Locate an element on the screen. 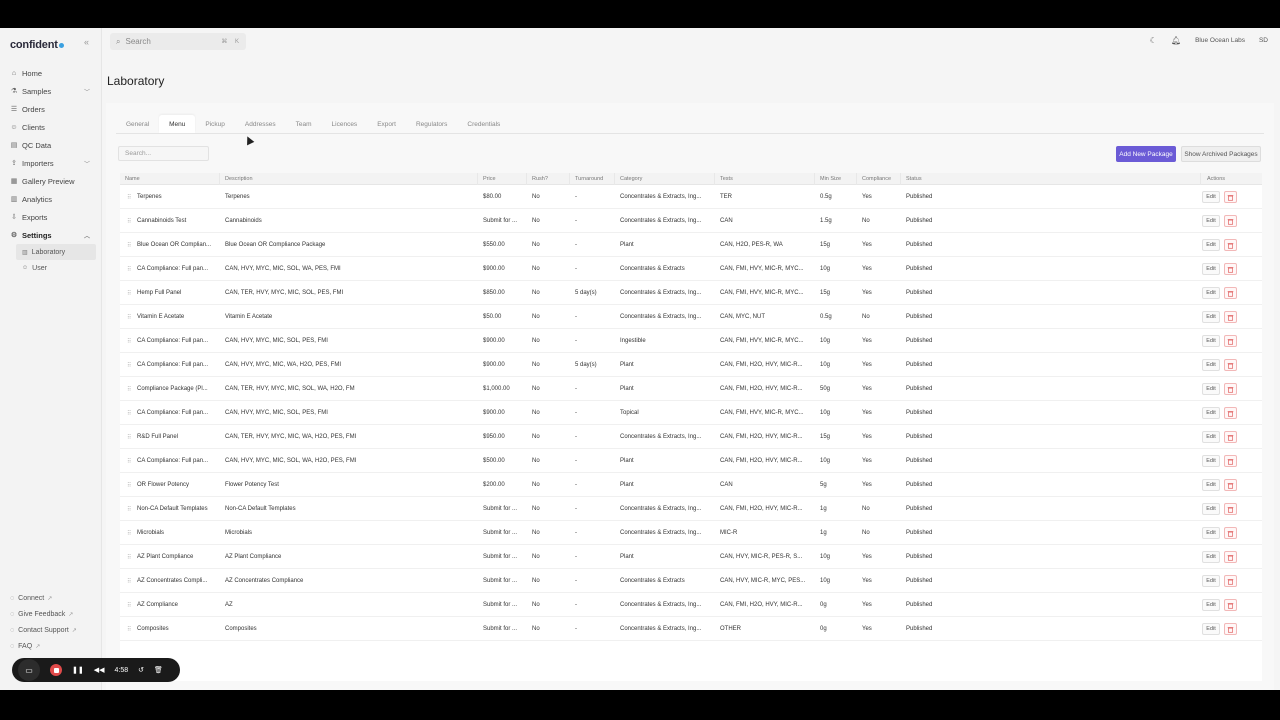 The height and width of the screenshot is (720, 1280). tab-regulators: Regulators is located at coordinates (431, 124).